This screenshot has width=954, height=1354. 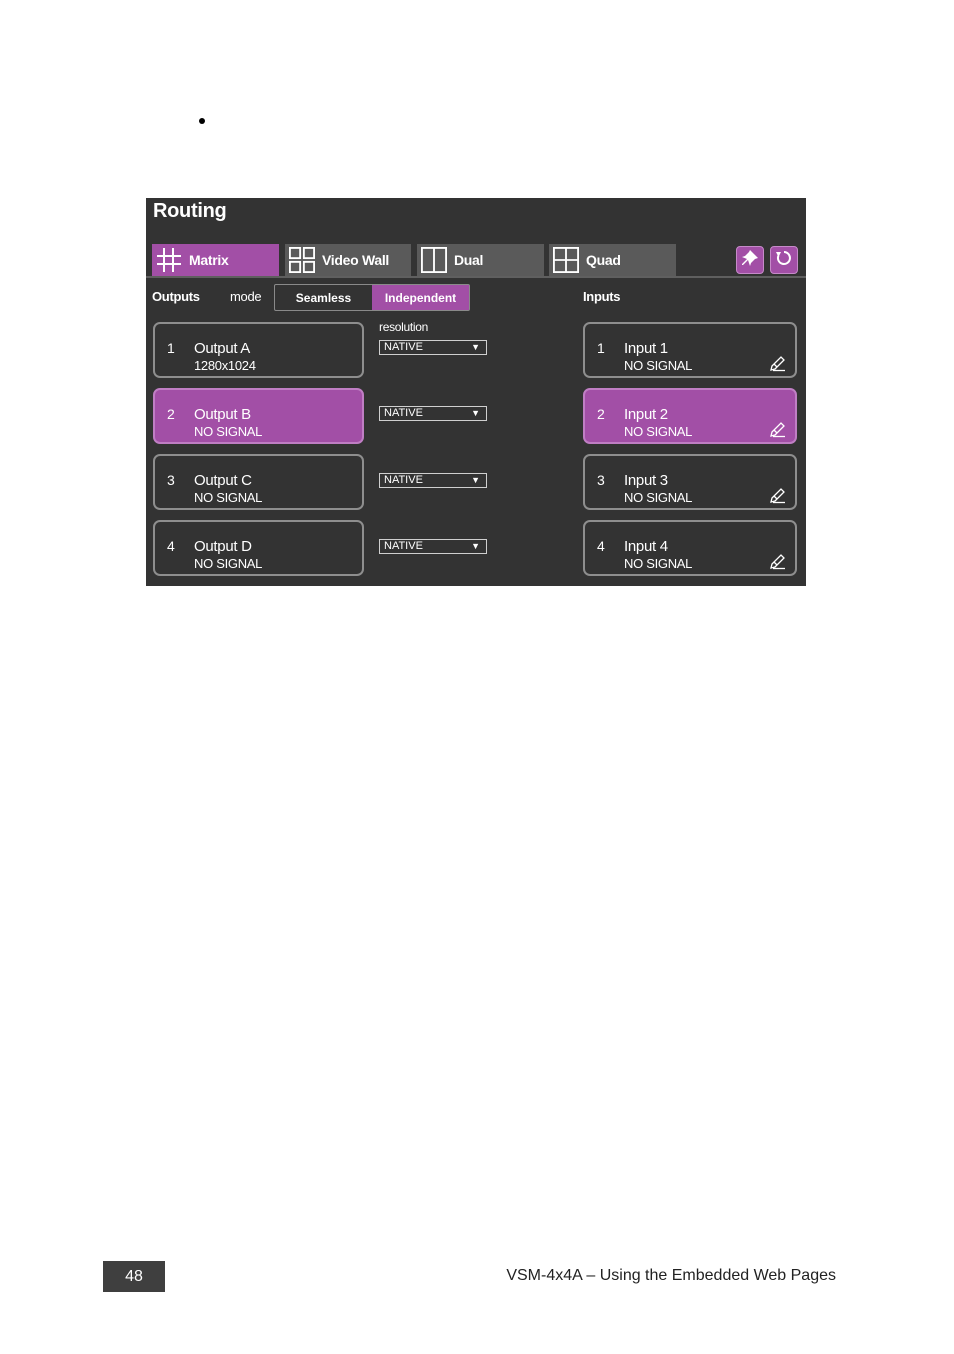 What do you see at coordinates (690, 482) in the screenshot?
I see `input-card-3: 3 Input 3 NO SIGNAL` at bounding box center [690, 482].